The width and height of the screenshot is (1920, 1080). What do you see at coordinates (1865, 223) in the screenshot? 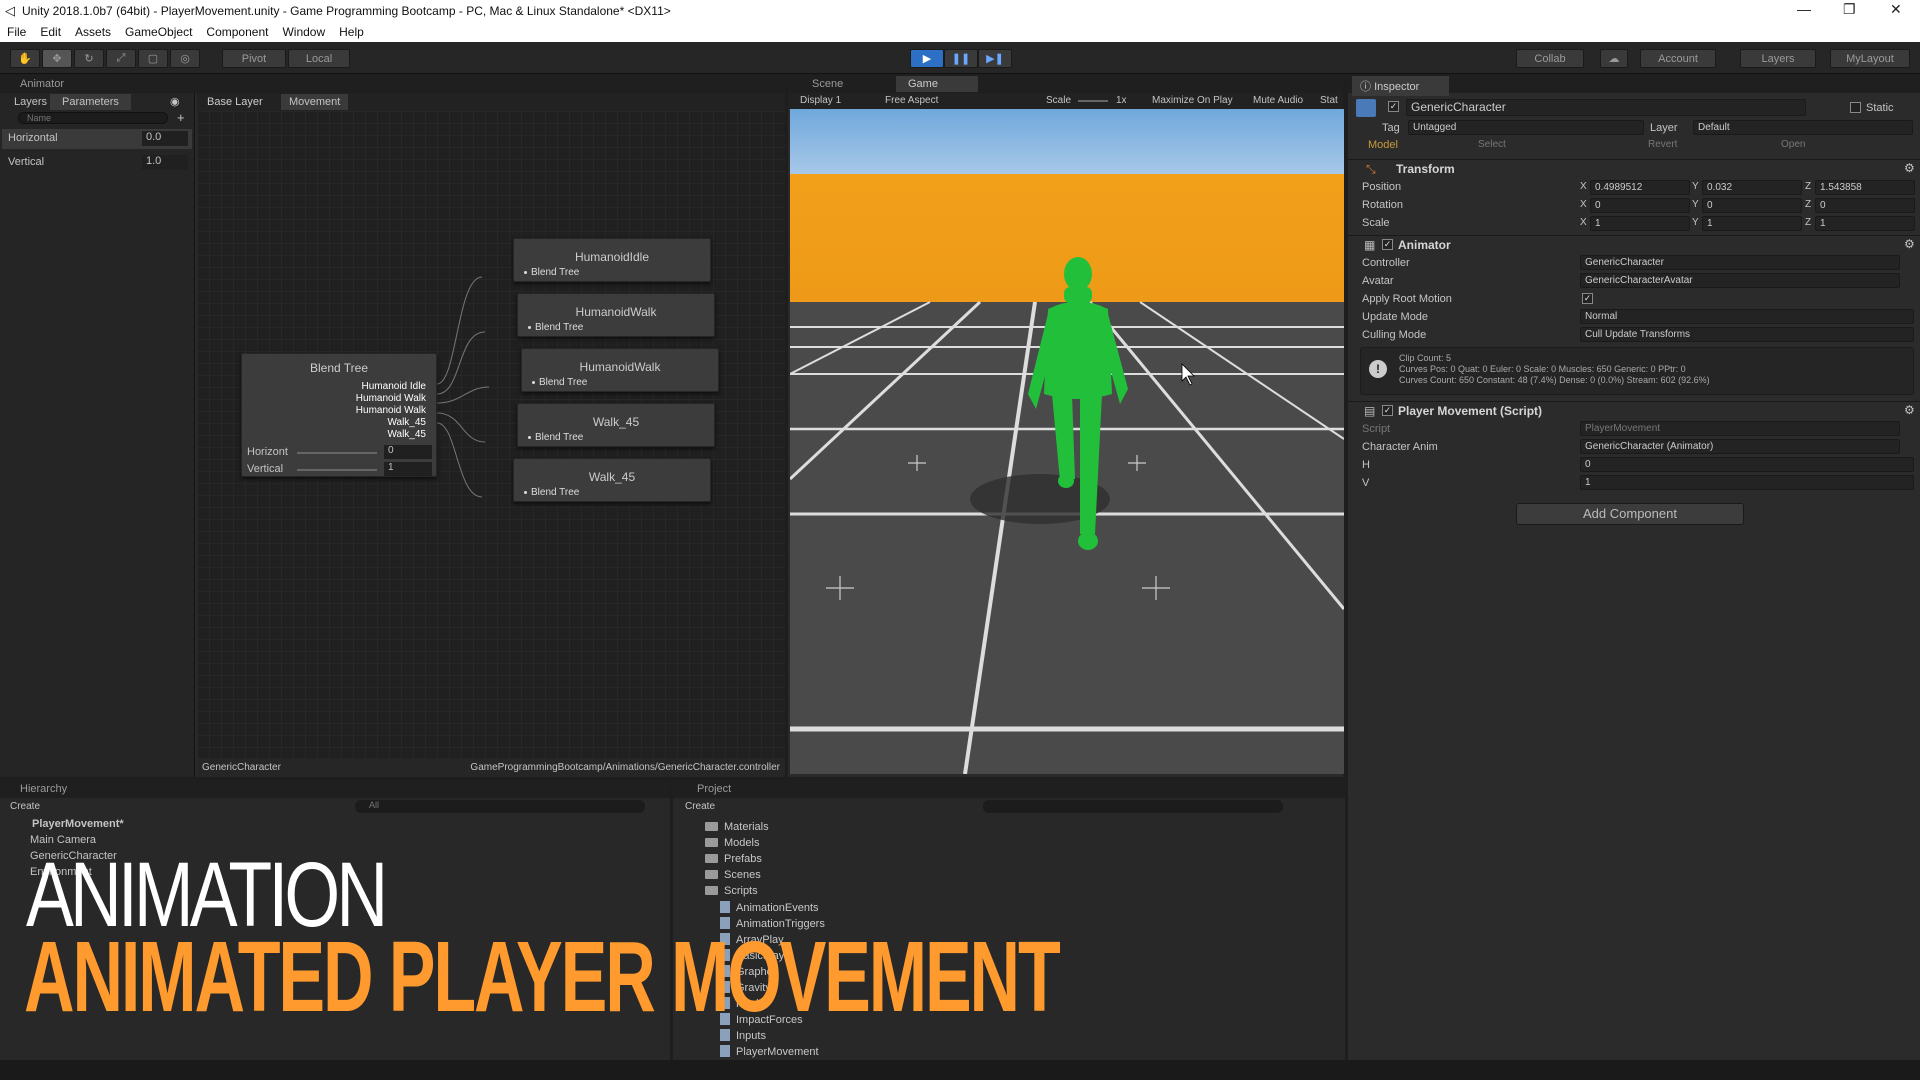
I see `scale-z-field: 1` at bounding box center [1865, 223].